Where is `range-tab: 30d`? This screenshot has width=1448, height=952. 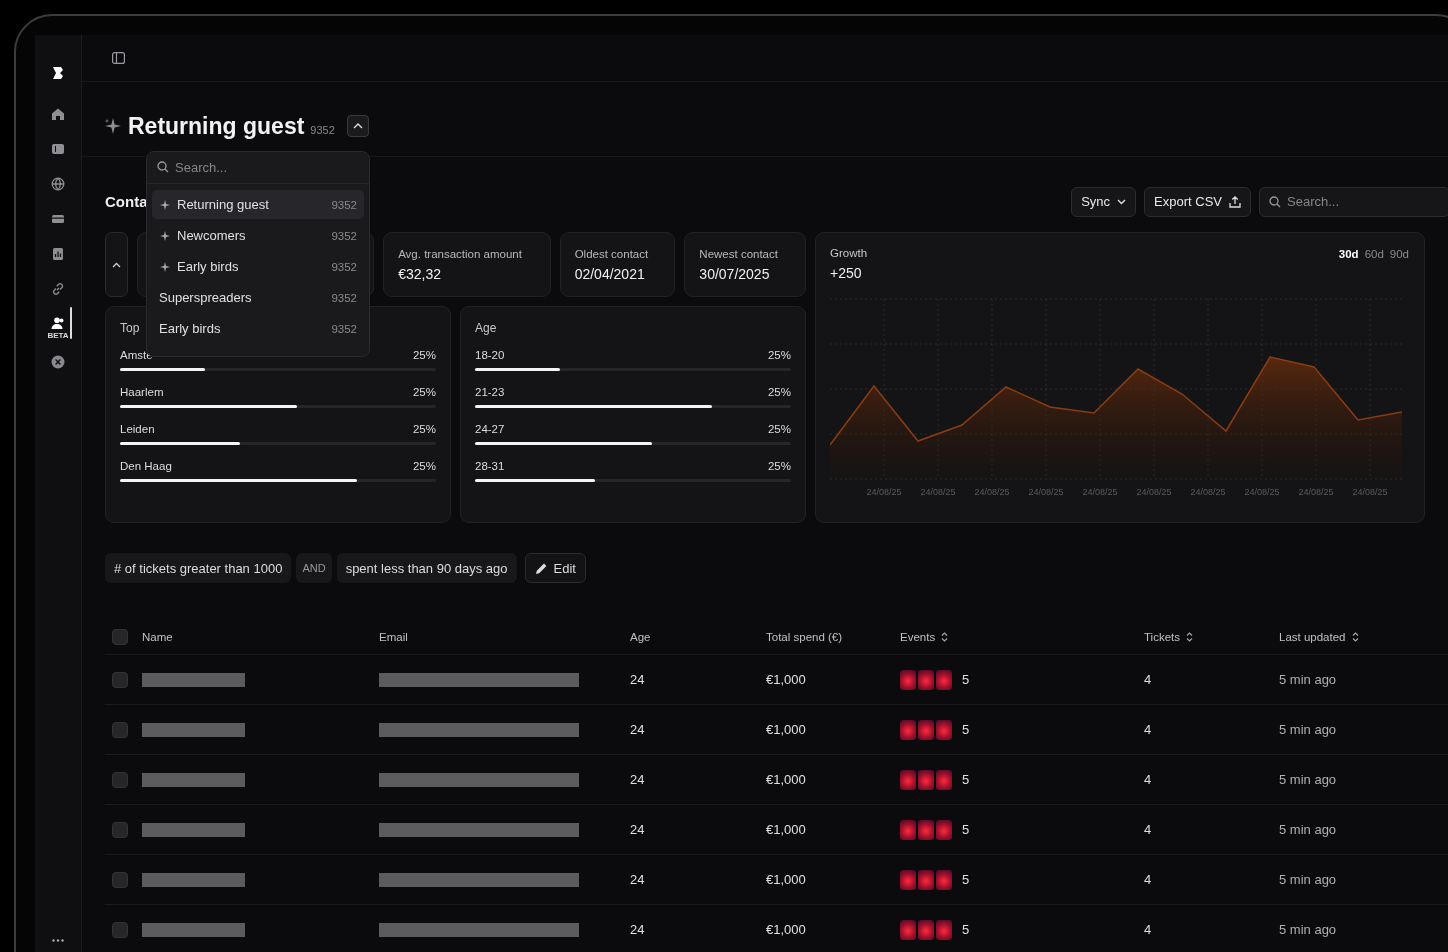 range-tab: 30d is located at coordinates (1348, 254).